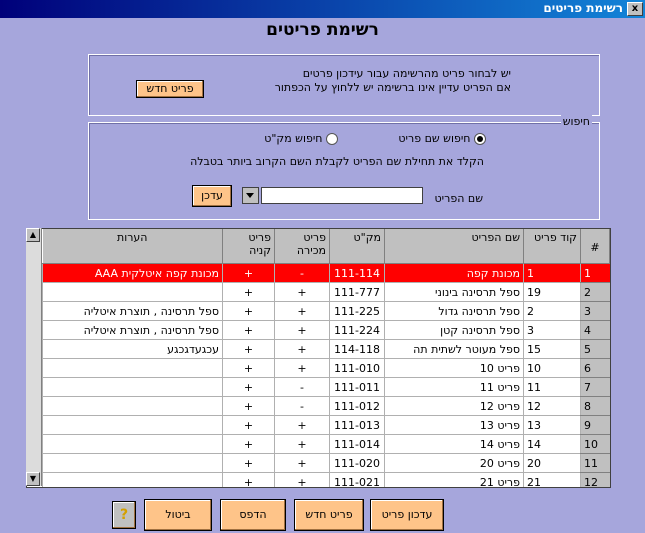 The width and height of the screenshot is (645, 533). What do you see at coordinates (595, 330) in the screenshot?
I see `row-index: 4` at bounding box center [595, 330].